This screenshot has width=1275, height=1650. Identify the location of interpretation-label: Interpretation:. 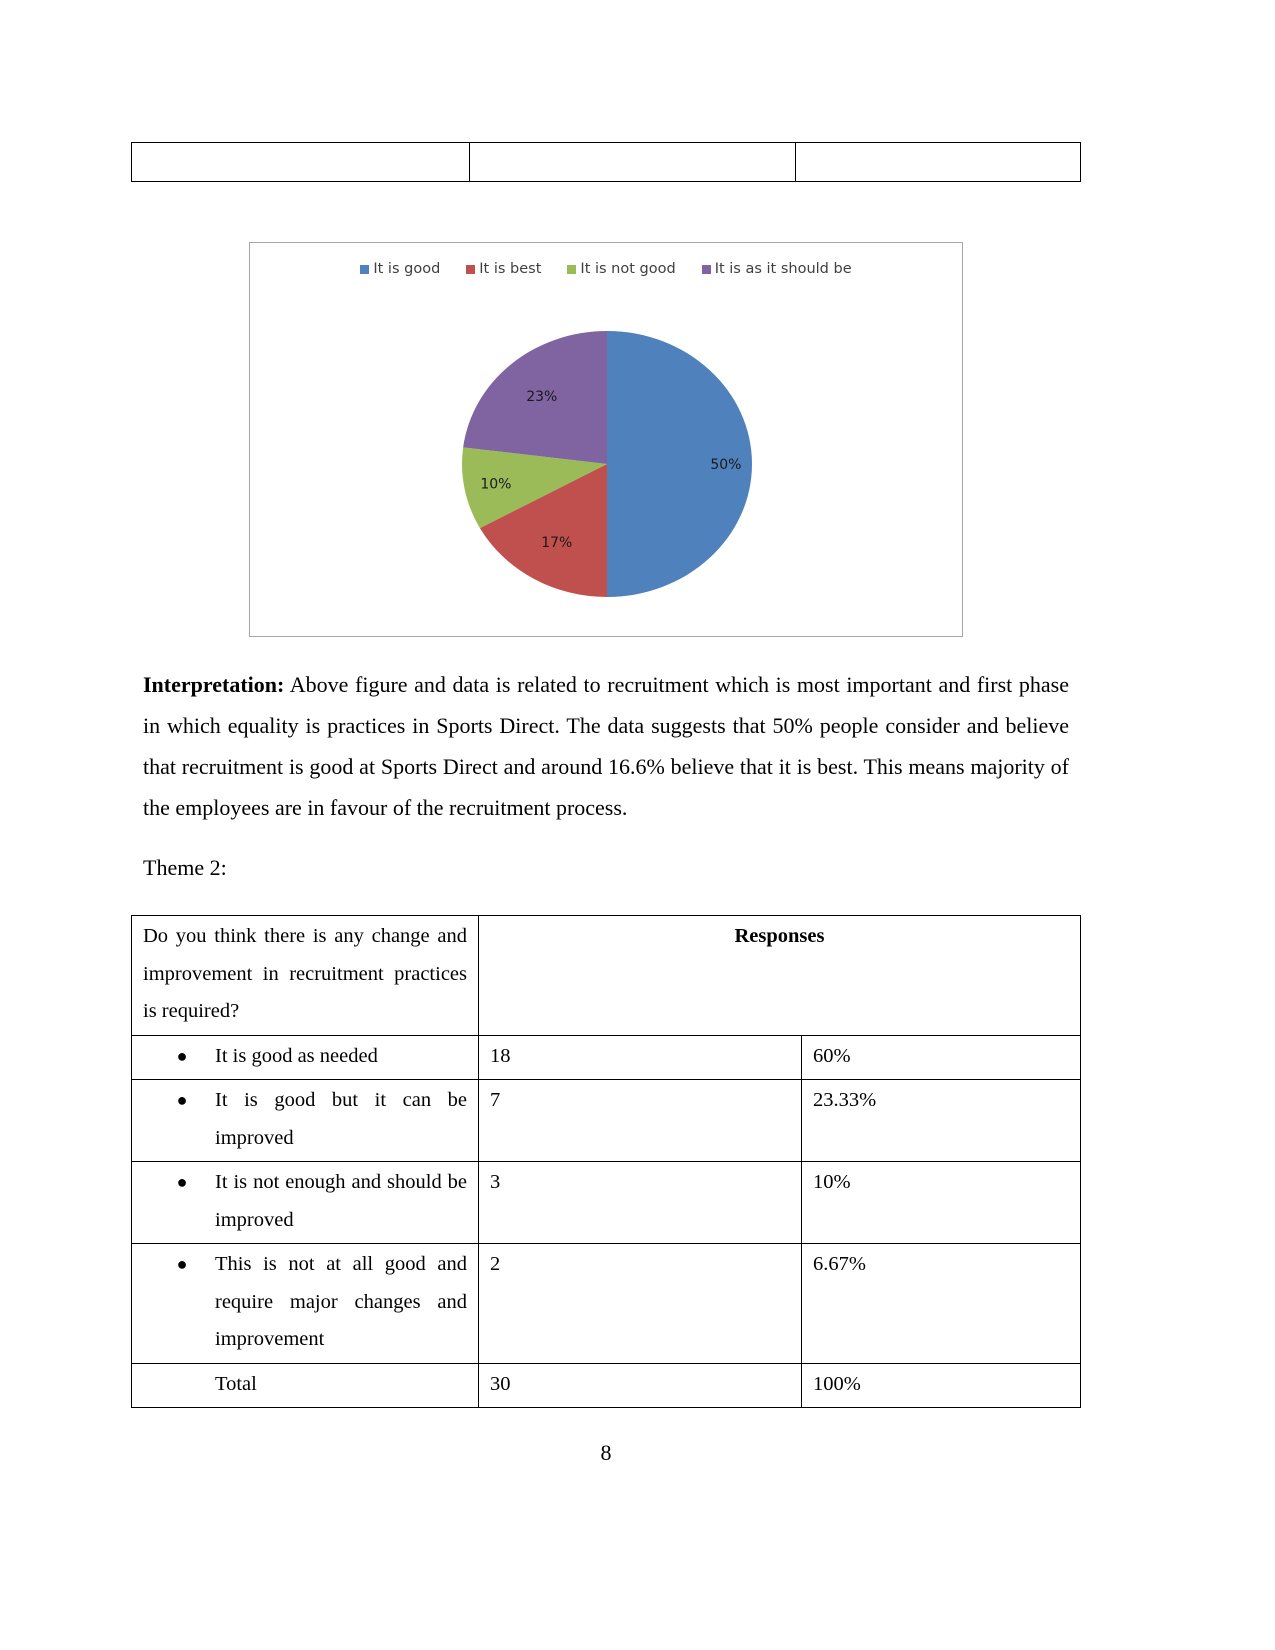
(214, 684).